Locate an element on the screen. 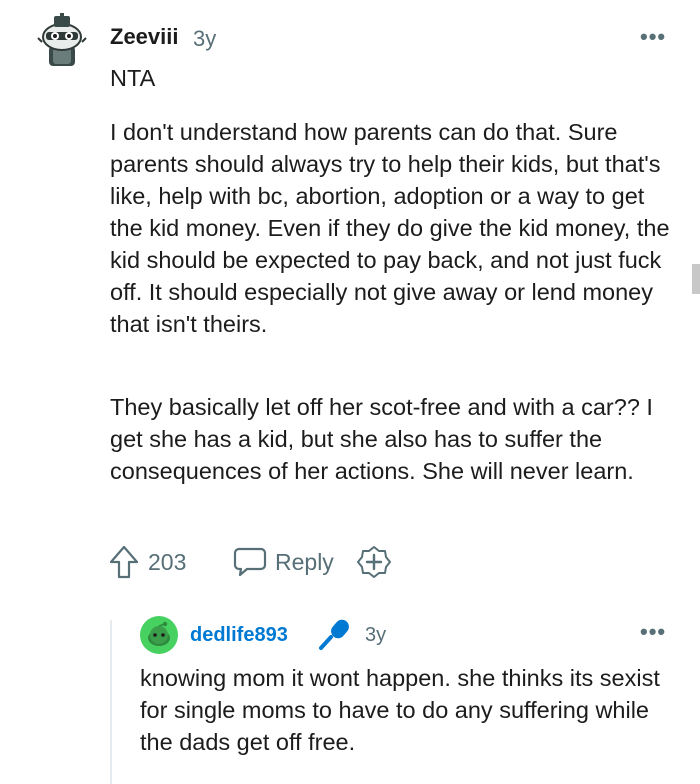 This screenshot has width=700, height=784. author-avatar is located at coordinates (62, 40).